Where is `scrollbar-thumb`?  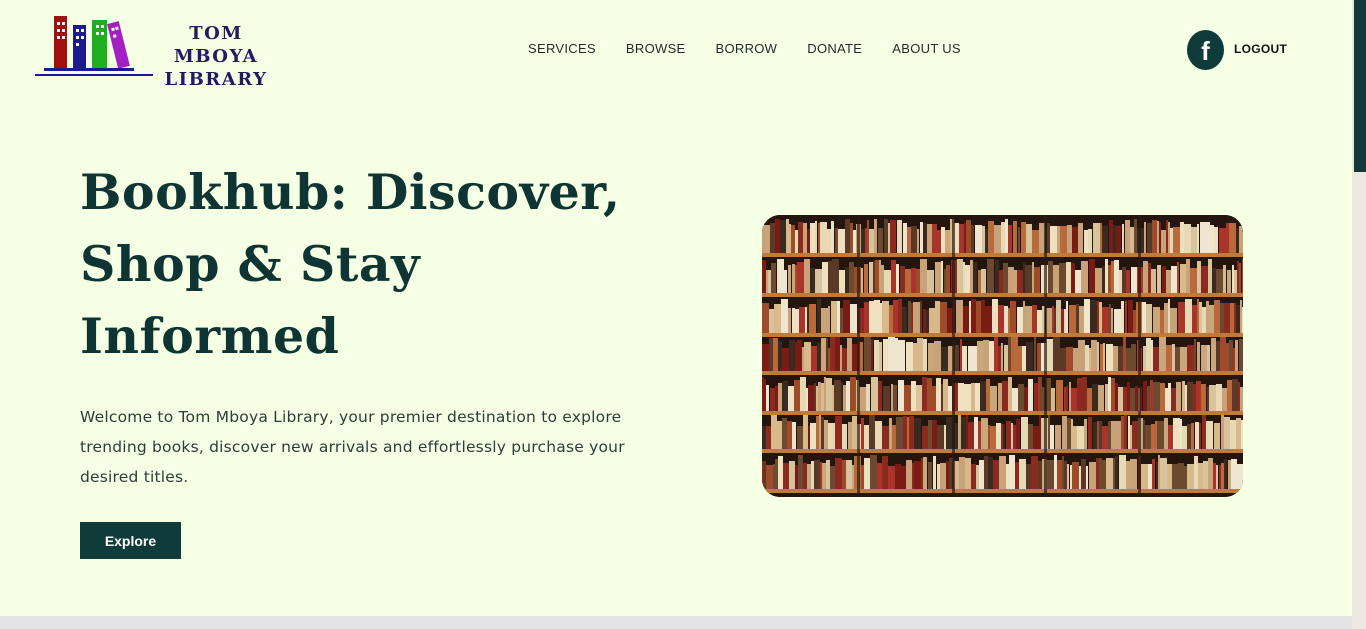 scrollbar-thumb is located at coordinates (1360, 86).